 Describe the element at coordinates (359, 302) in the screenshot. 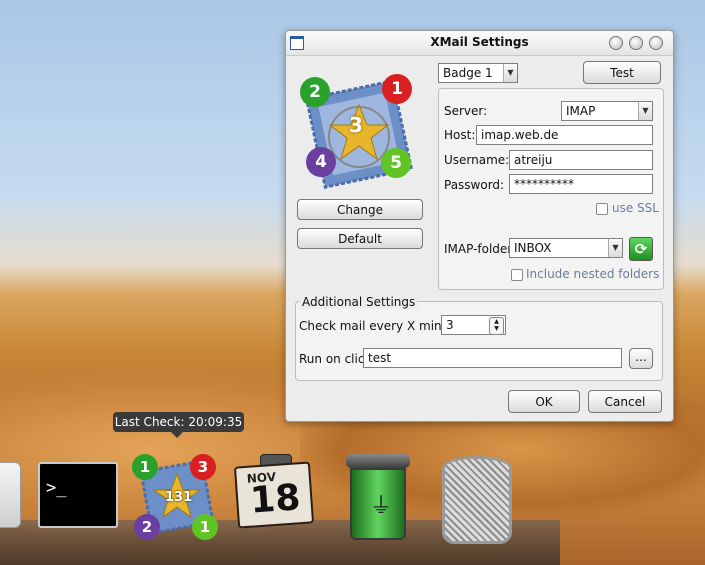

I see `additional-settings-title: Additional Settings` at that location.